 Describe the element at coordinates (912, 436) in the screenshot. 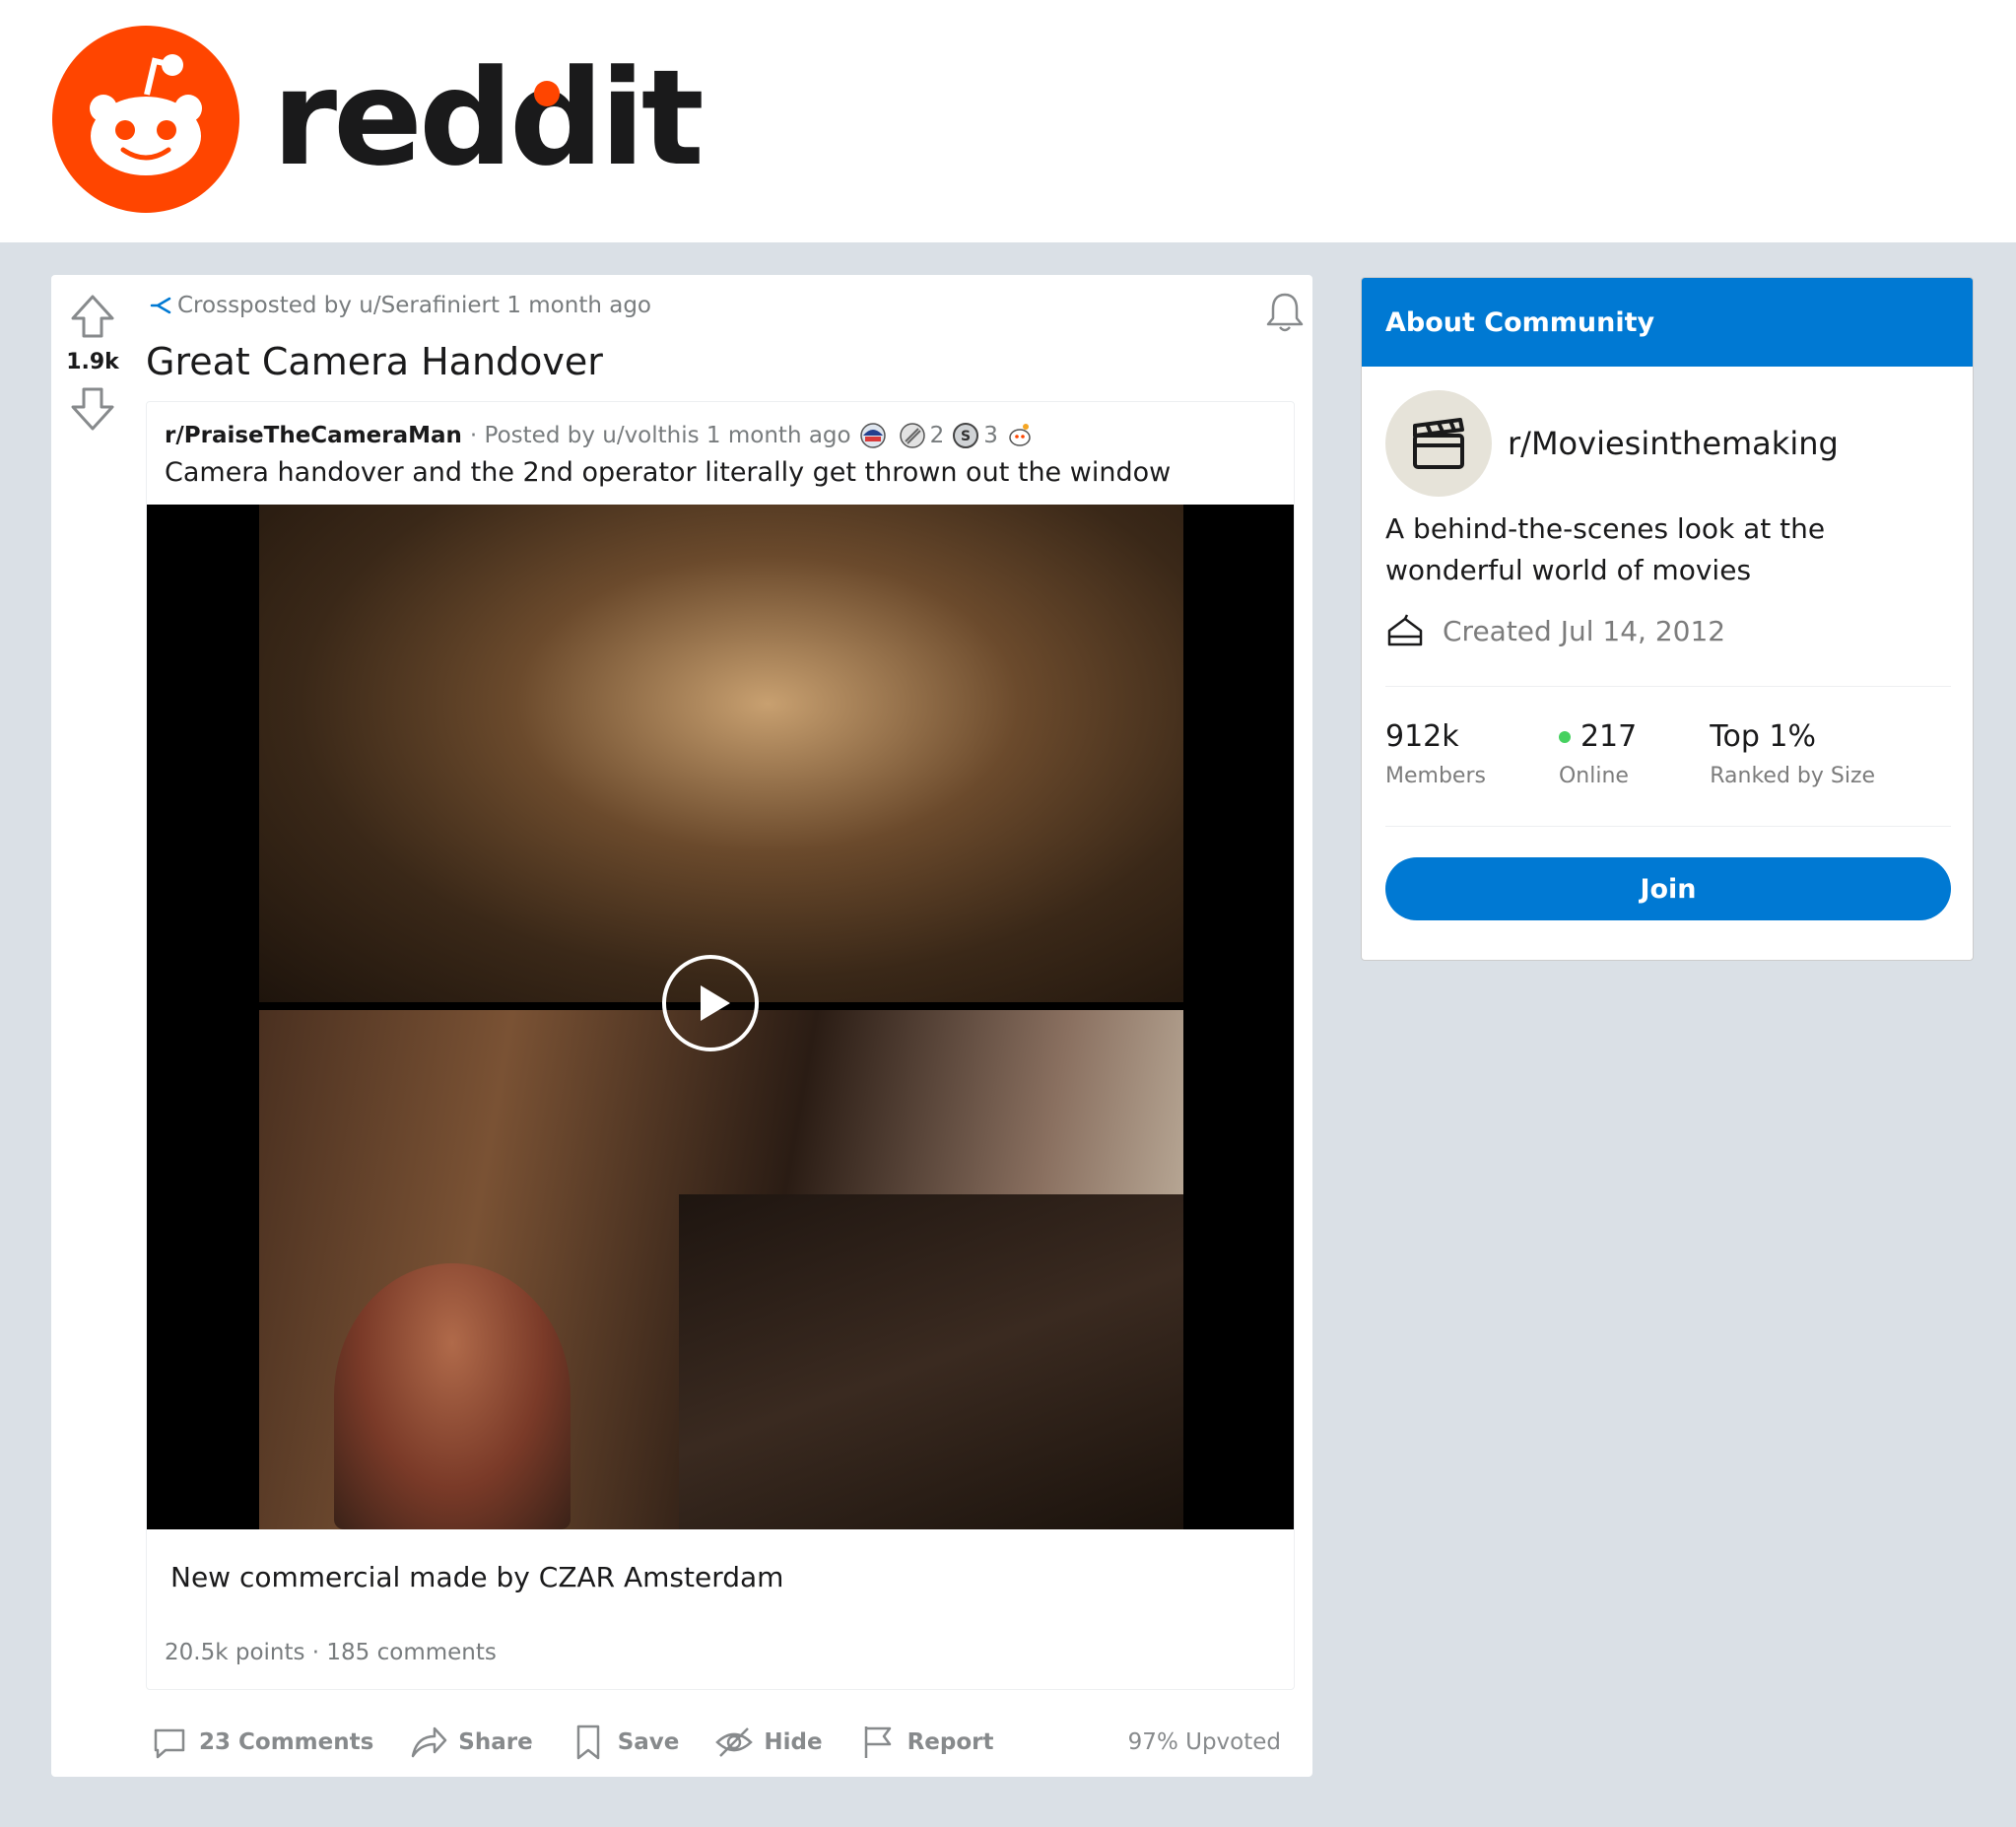

I see `bandage-award-icon` at that location.